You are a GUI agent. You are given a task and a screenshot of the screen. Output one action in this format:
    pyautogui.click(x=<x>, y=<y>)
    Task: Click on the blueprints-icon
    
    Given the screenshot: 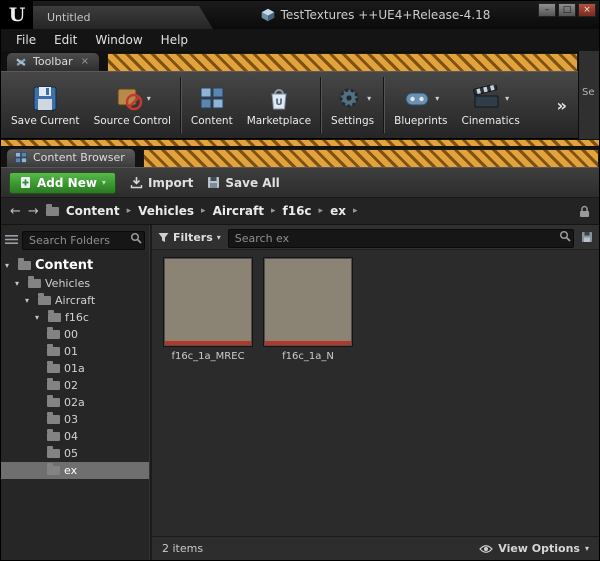 What is the action you would take?
    pyautogui.click(x=417, y=98)
    